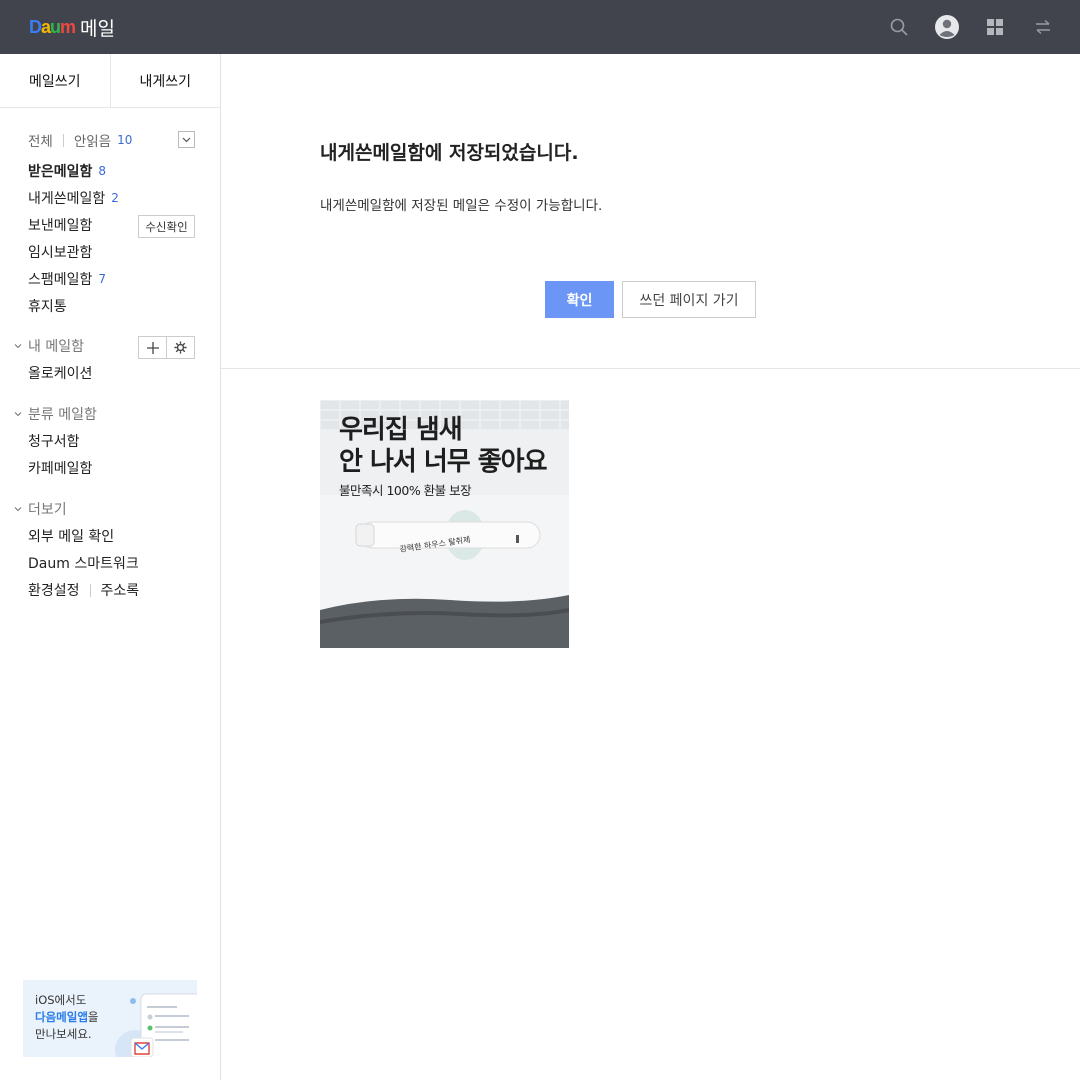  I want to click on my-mailbox-section: 내 메일함, so click(49, 346).